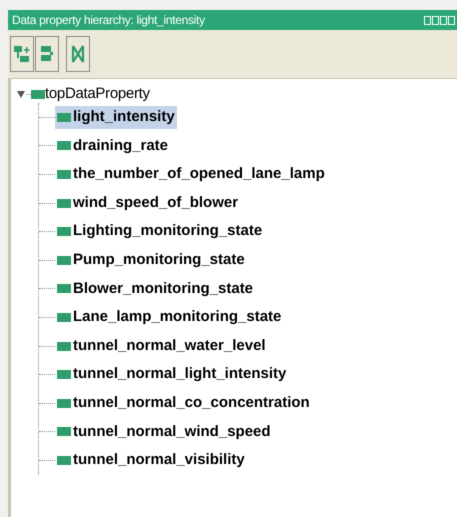  I want to click on tree-item: Lighting_monitoring_state, so click(159, 231).